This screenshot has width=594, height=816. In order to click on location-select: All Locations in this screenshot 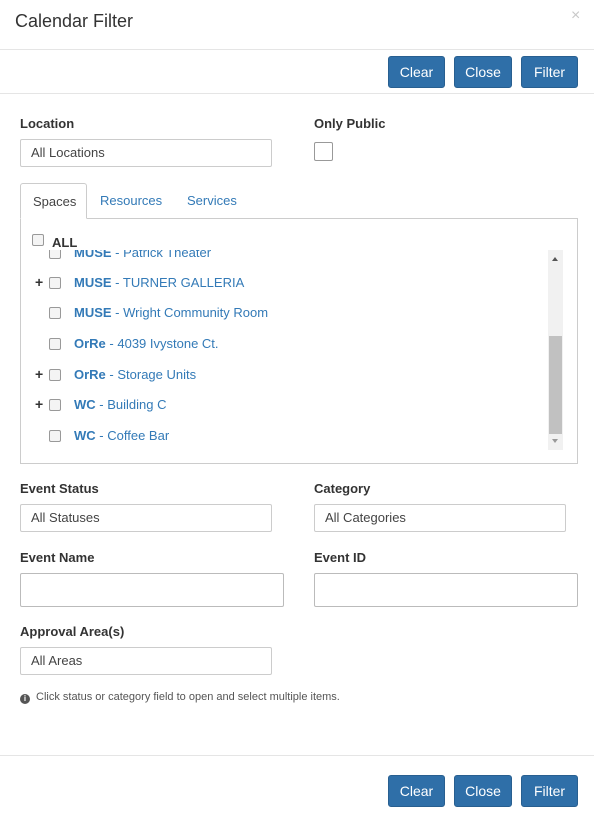, I will do `click(146, 153)`.